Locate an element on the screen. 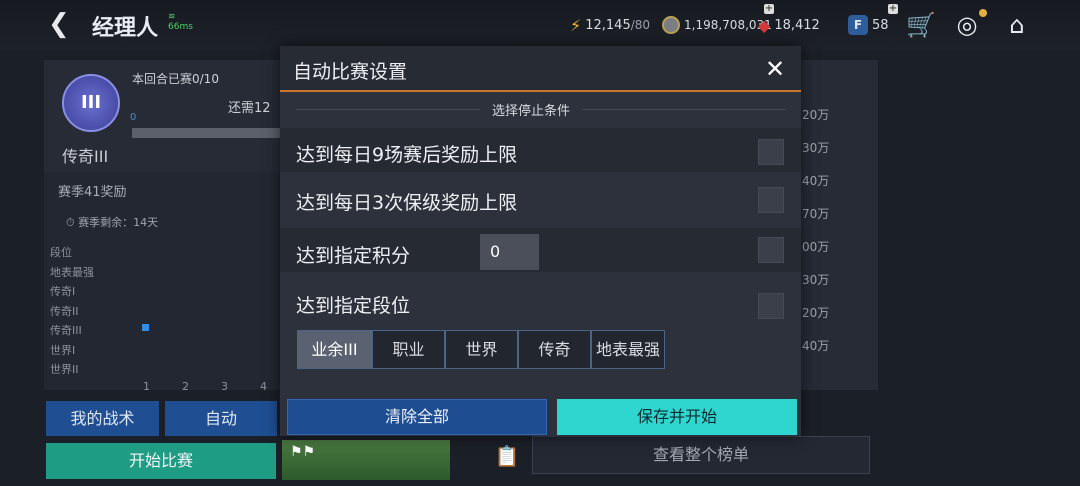  stadium-flag-icon: ⚑⚑ is located at coordinates (303, 452).